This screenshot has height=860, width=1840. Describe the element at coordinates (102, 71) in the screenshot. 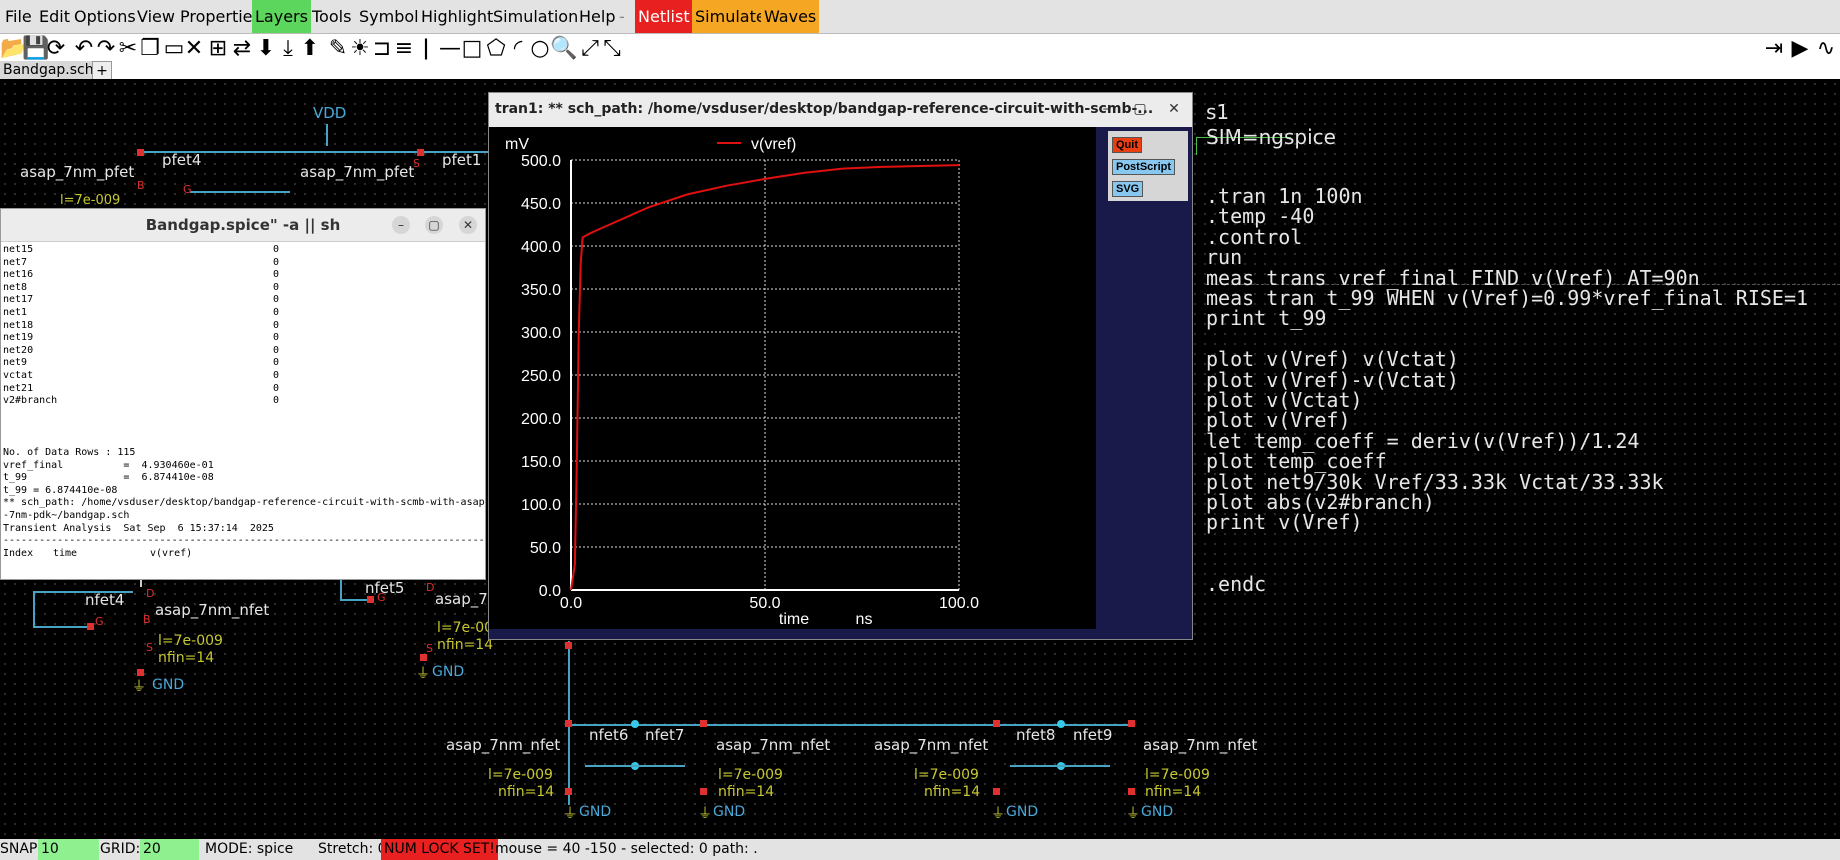

I see `new-tab-button: +` at that location.